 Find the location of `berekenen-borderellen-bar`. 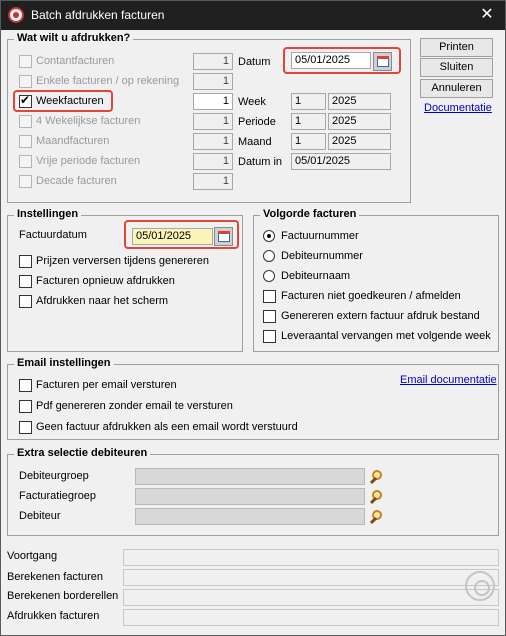

berekenen-borderellen-bar is located at coordinates (311, 597).